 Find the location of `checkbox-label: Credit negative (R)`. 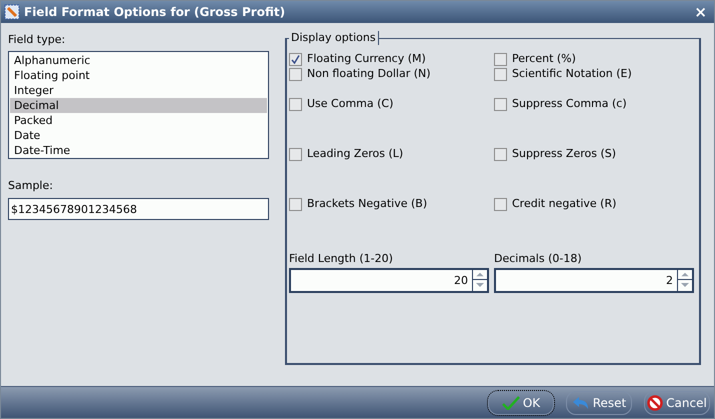

checkbox-label: Credit negative (R) is located at coordinates (564, 204).